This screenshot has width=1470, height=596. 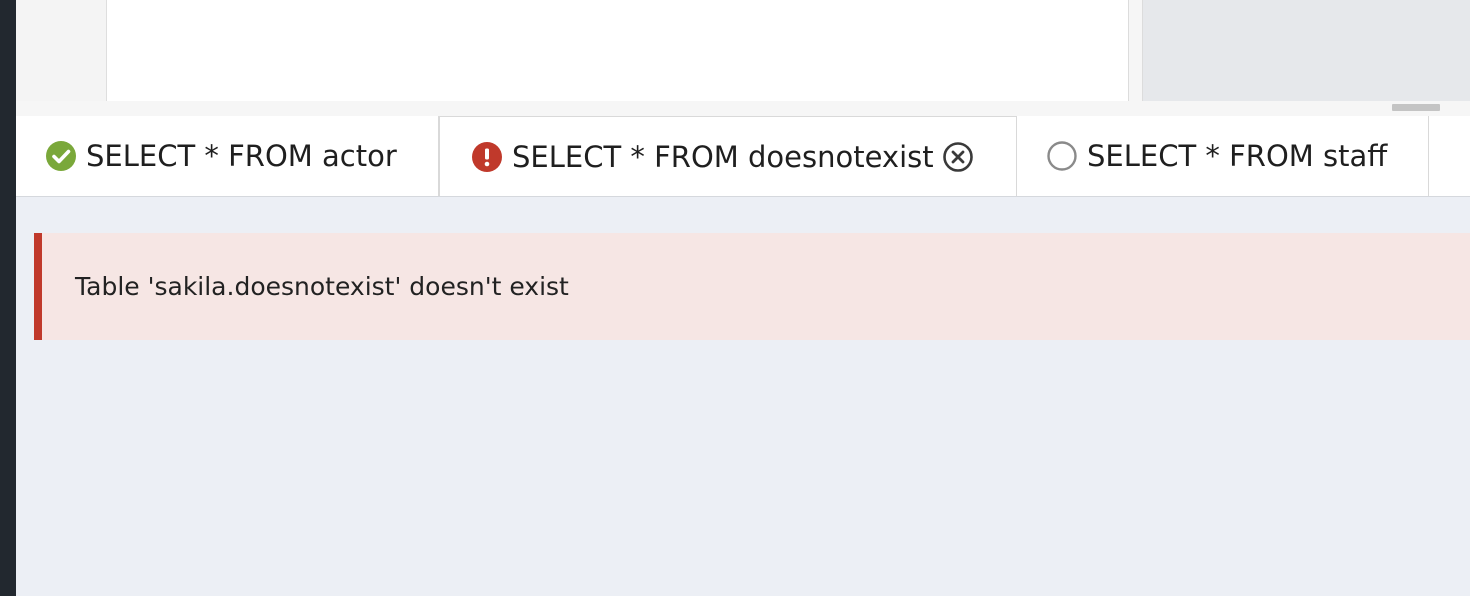 I want to click on tab-query-actor: SELECT * FROM actor, so click(x=227, y=156).